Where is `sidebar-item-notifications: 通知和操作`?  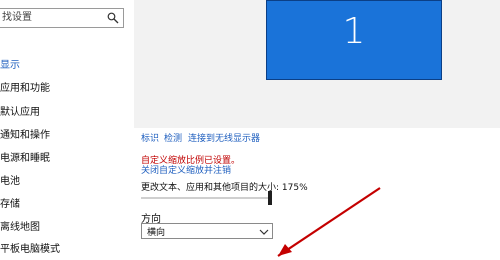 sidebar-item-notifications: 通知和操作 is located at coordinates (25, 136).